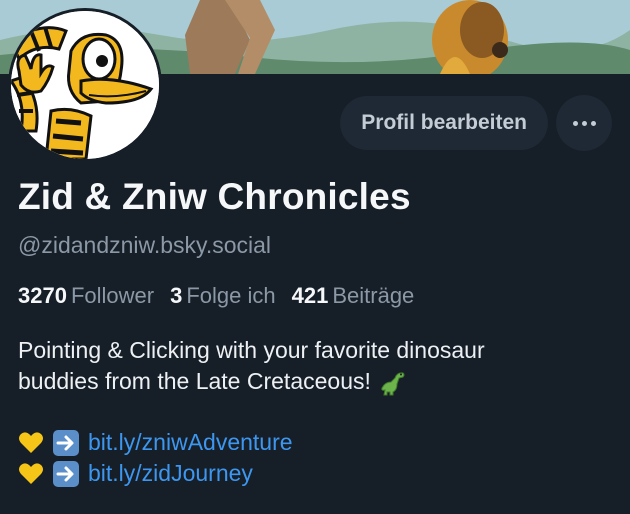 This screenshot has width=630, height=514. Describe the element at coordinates (176, 295) in the screenshot. I see `following-value: 3` at that location.